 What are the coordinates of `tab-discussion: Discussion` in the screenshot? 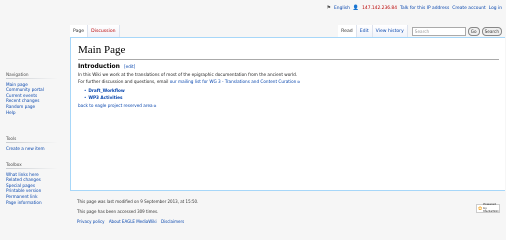 It's located at (104, 31).